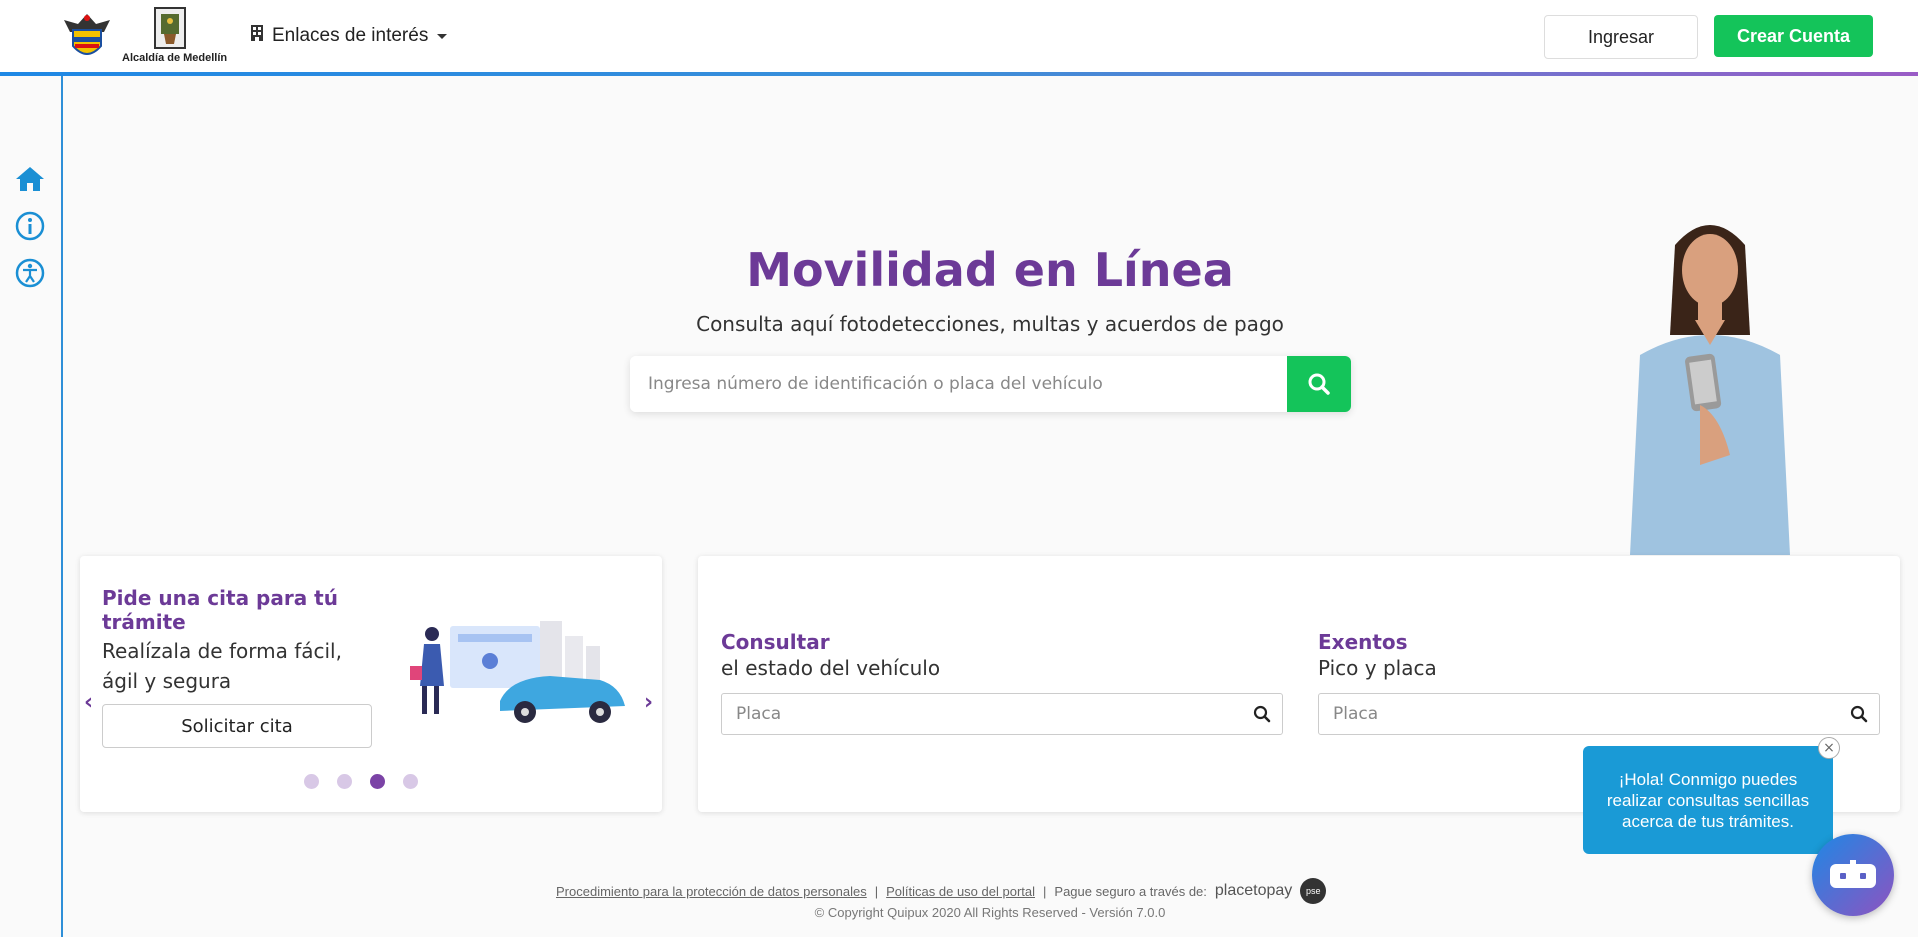  Describe the element at coordinates (1829, 748) in the screenshot. I see `chat-close-button: ×` at that location.